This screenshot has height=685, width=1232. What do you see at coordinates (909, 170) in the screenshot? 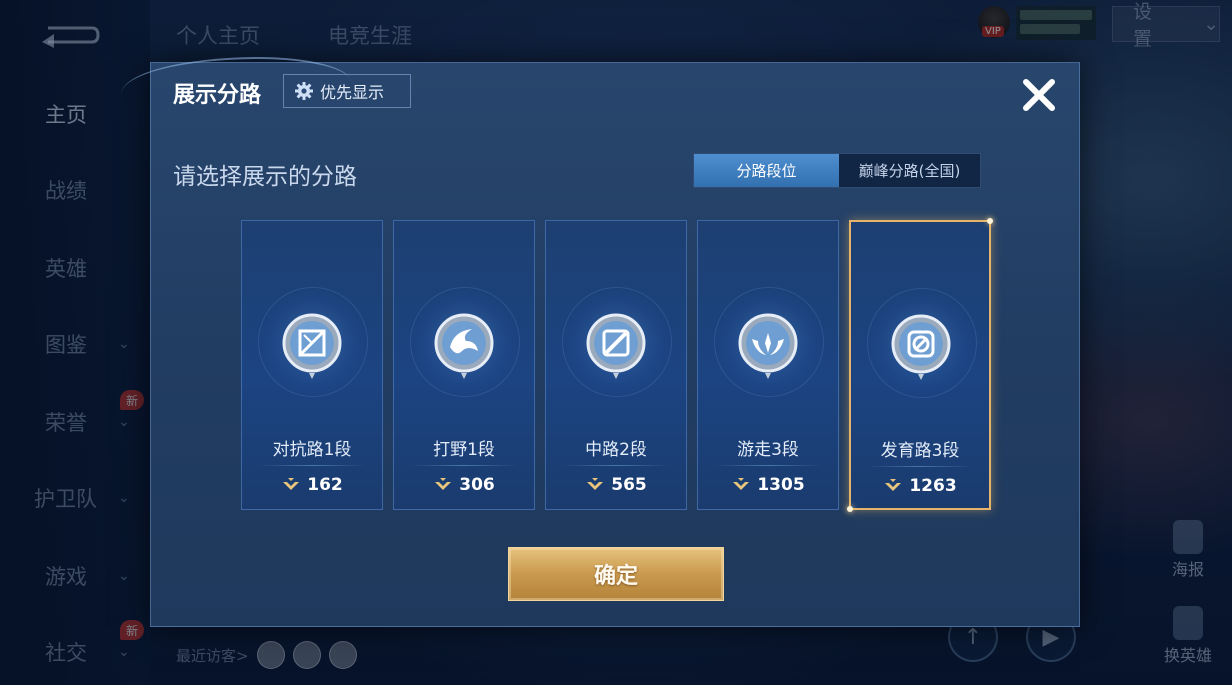
I see `toggle-peak-lane: 巅峰分路(全国)` at bounding box center [909, 170].